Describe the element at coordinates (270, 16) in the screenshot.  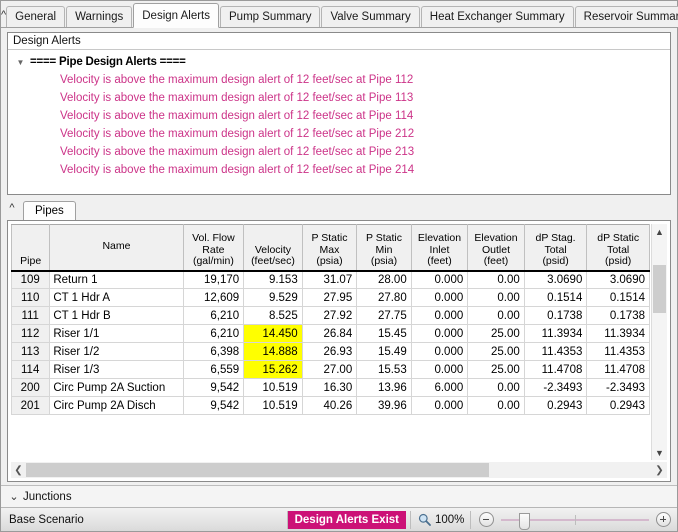
I see `tab-pump-summary: Pump Summary` at that location.